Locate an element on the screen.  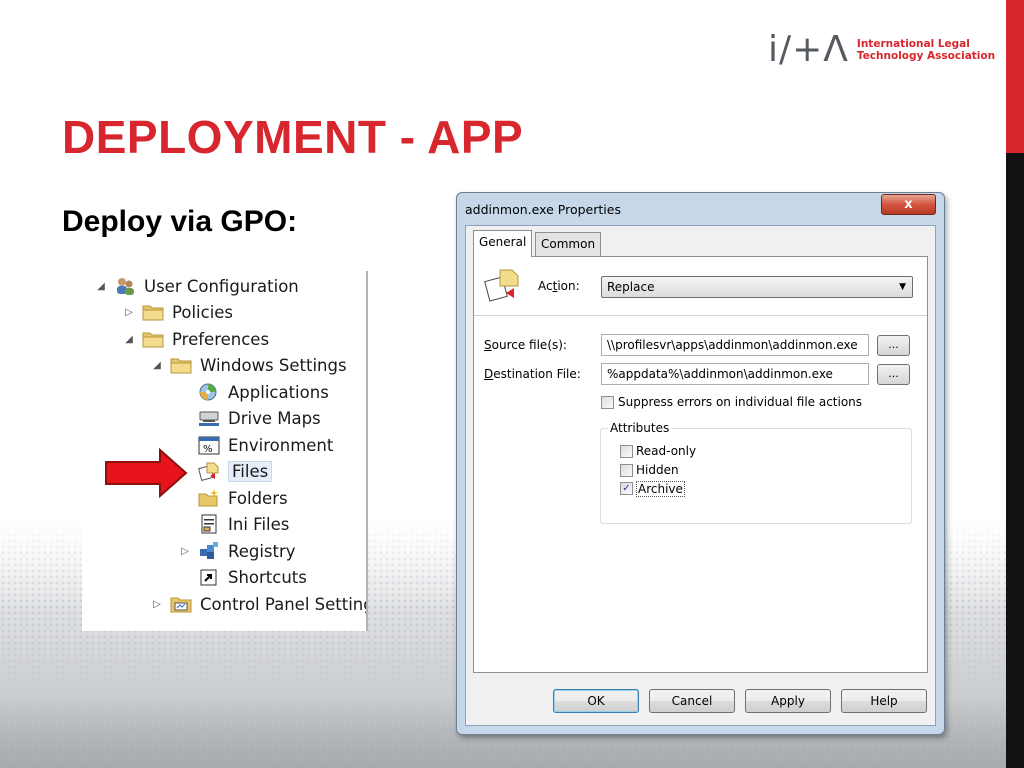
close-button: x is located at coordinates (908, 204).